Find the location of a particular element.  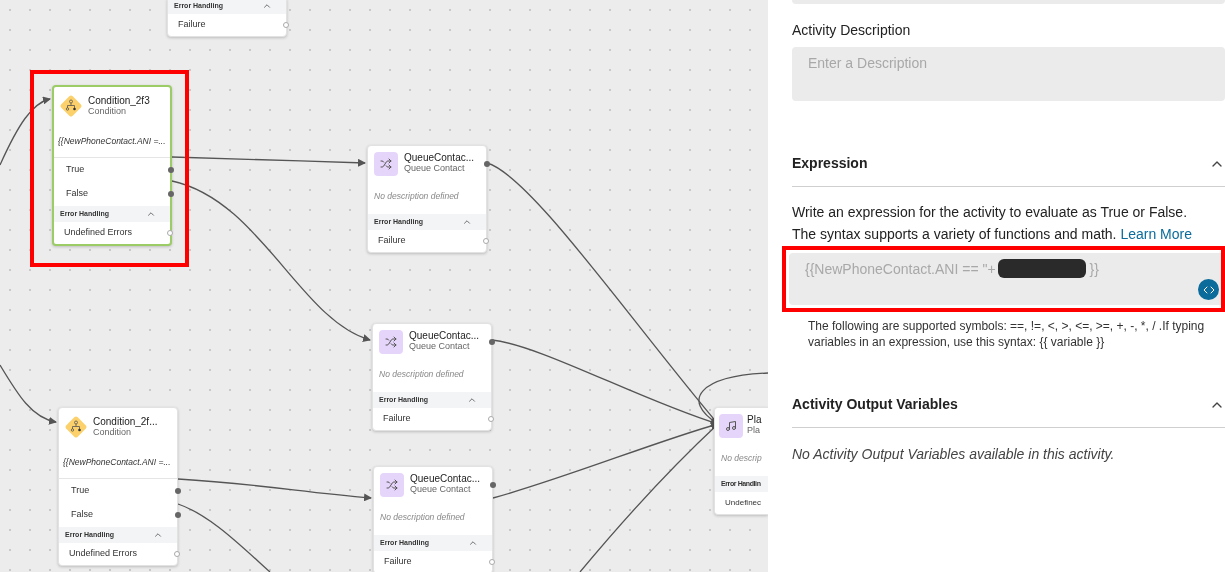

node-type: Pla is located at coordinates (754, 430).